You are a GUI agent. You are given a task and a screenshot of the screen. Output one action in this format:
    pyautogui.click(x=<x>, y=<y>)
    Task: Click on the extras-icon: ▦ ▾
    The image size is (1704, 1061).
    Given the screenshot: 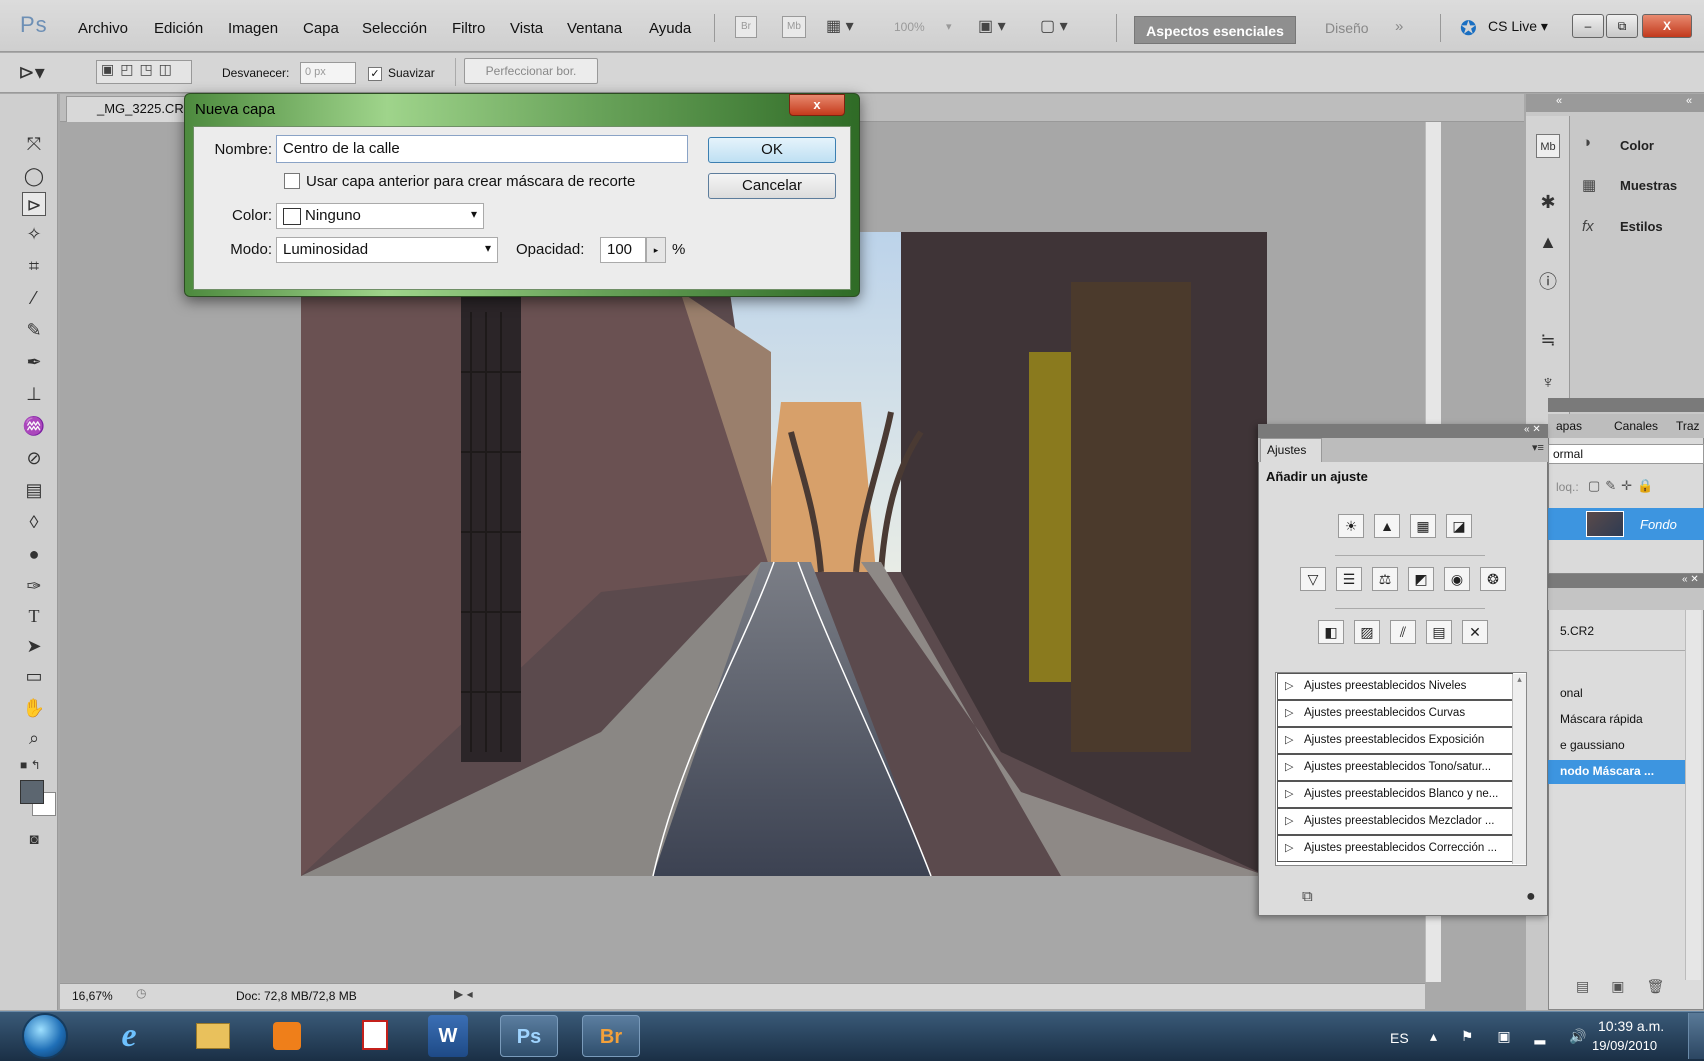 What is the action you would take?
    pyautogui.click(x=846, y=27)
    